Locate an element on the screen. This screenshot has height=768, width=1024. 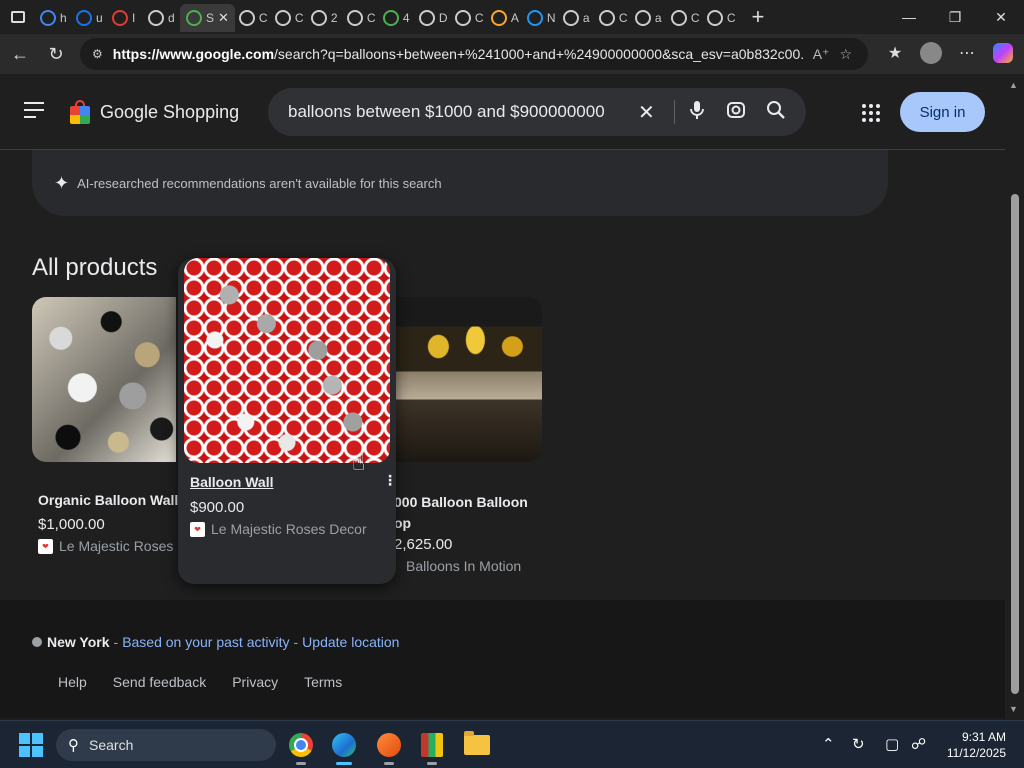
product-name: Balloon Wall is located at coordinates (231, 482).